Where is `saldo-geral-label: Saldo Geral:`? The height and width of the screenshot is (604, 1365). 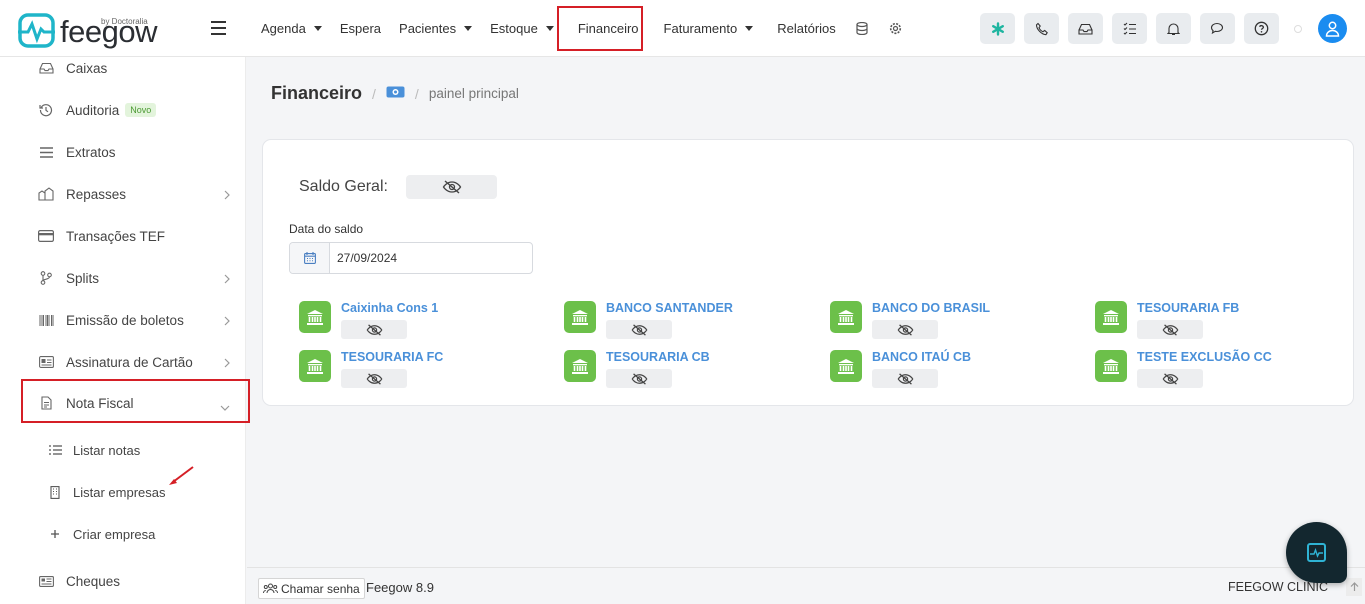 saldo-geral-label: Saldo Geral: is located at coordinates (343, 186).